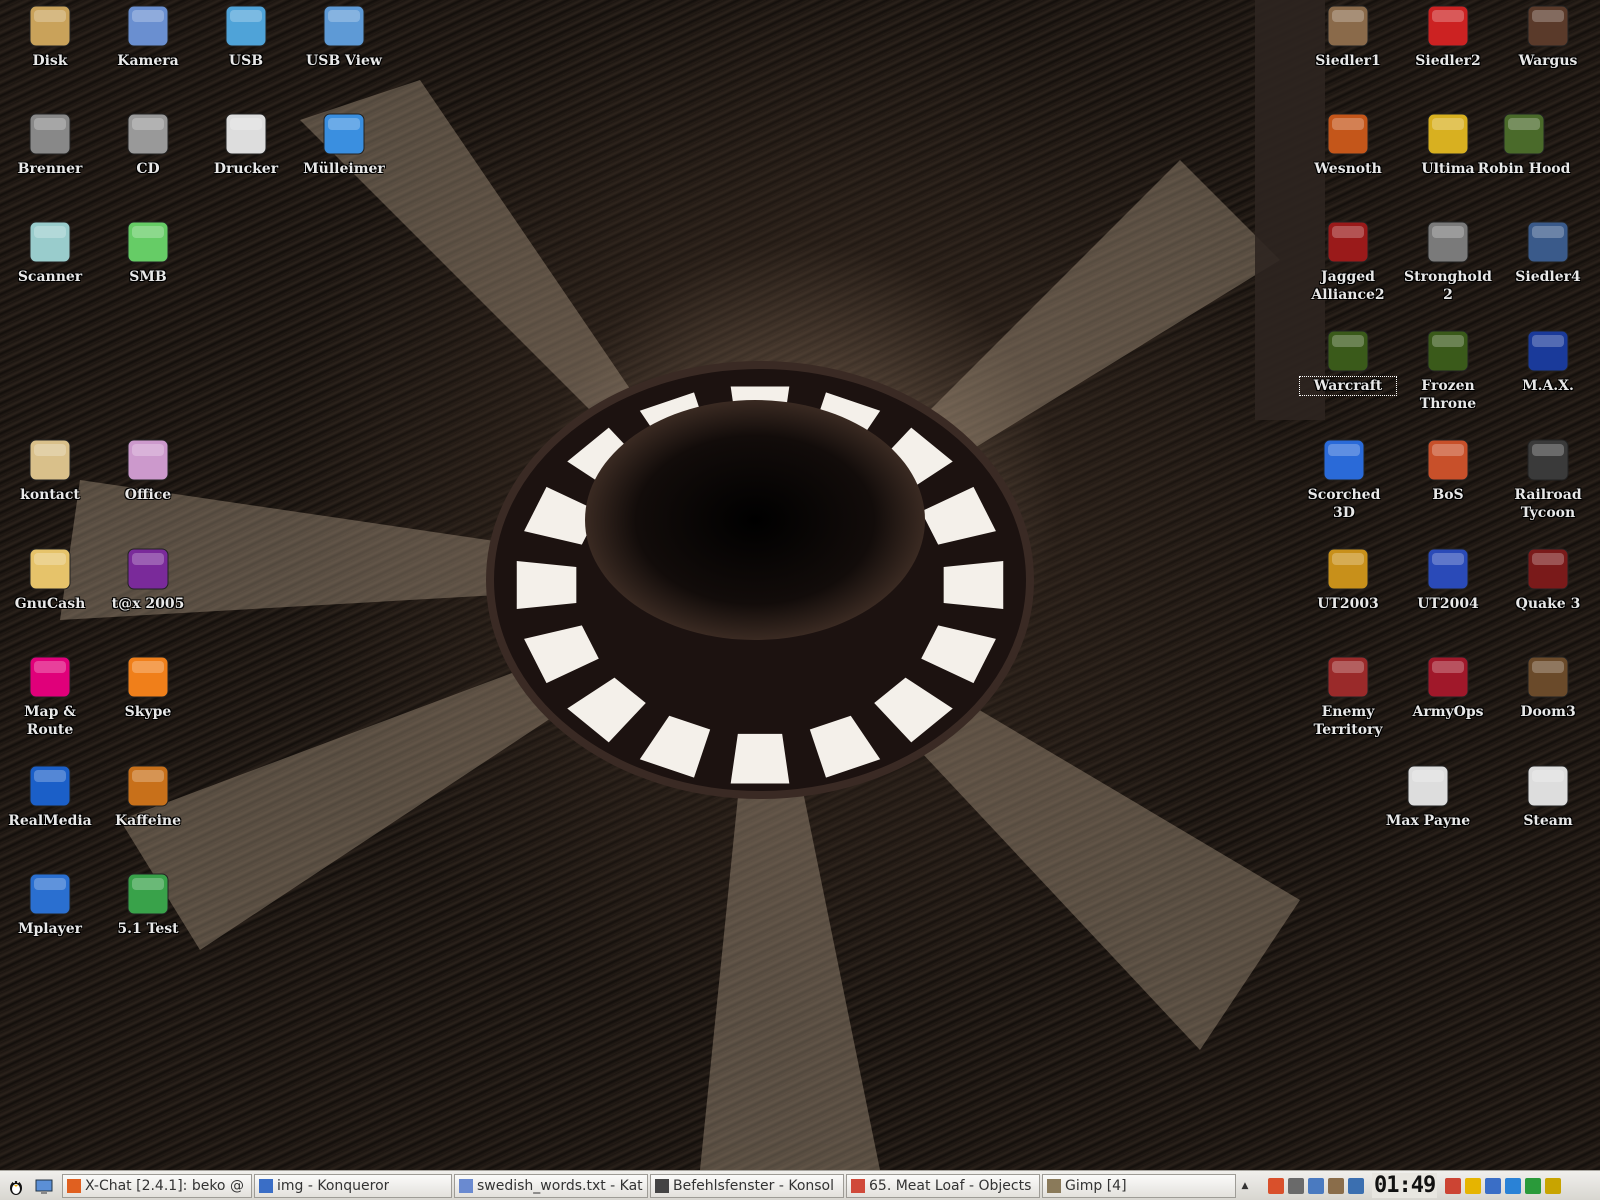 The width and height of the screenshot is (1600, 1200). I want to click on desktop-icon-railroad-tycoon: Railroad Tycoon, so click(1548, 479).